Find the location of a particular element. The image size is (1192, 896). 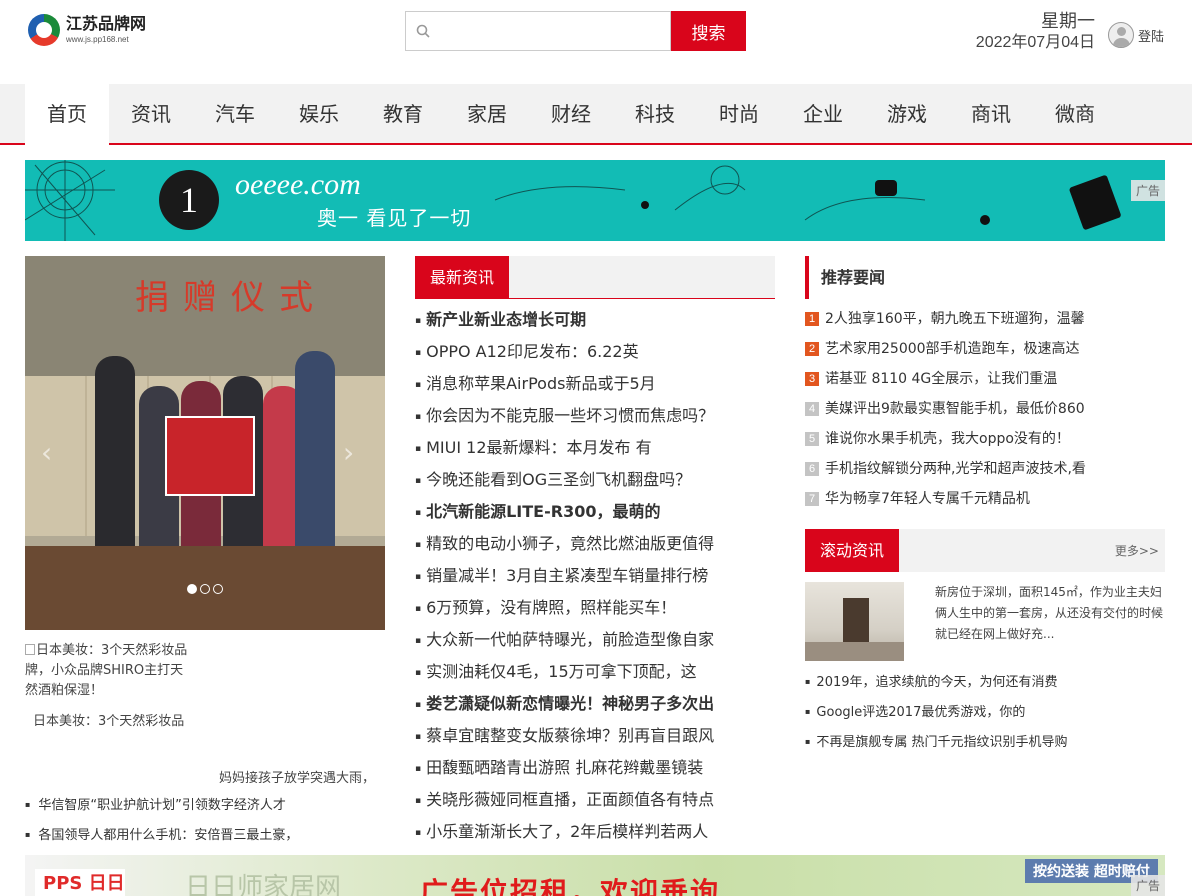

nav-item-enterprise: 企业 is located at coordinates (823, 113).